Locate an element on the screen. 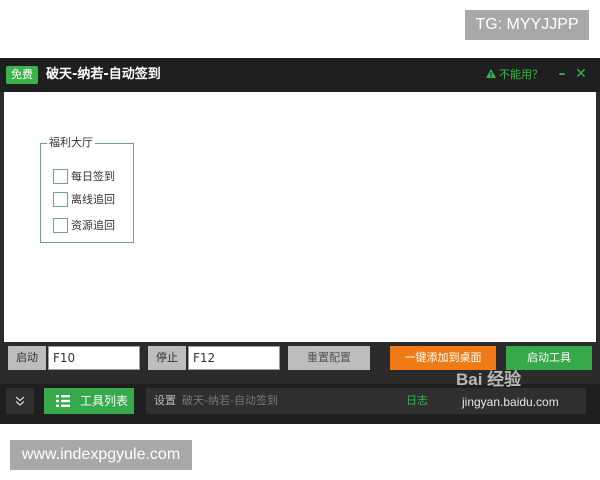 The width and height of the screenshot is (600, 480). watermark-top-tag: TG: MYYJJPP is located at coordinates (527, 25).